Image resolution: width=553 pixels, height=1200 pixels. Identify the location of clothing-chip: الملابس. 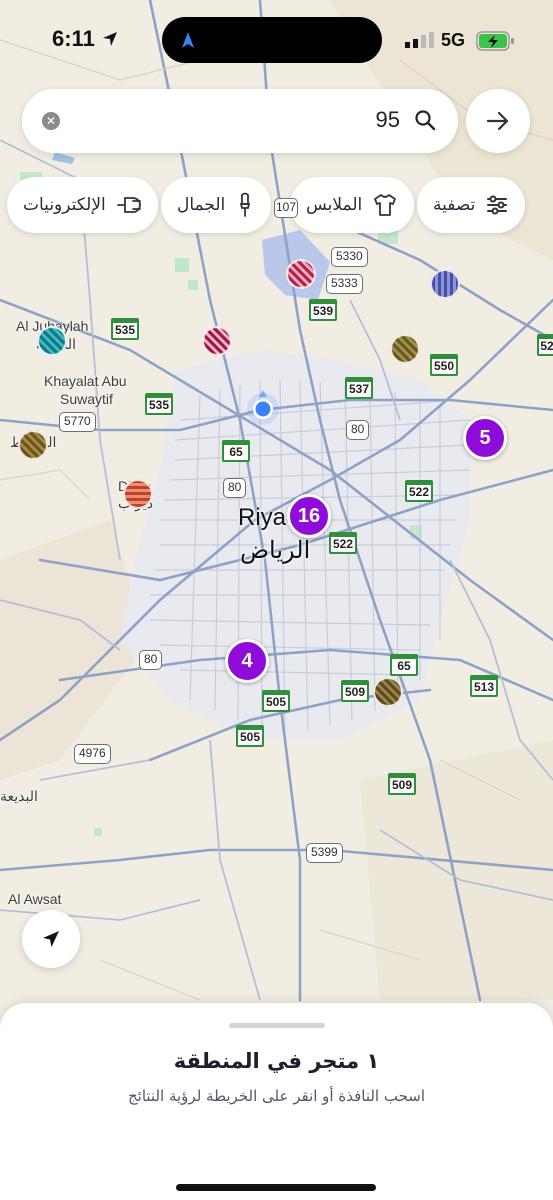
(352, 205).